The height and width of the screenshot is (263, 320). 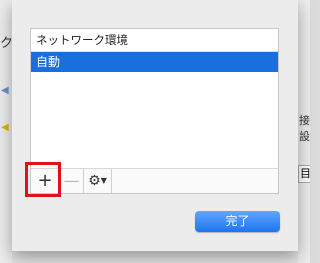 What do you see at coordinates (237, 221) in the screenshot?
I see `done-button: 完了` at bounding box center [237, 221].